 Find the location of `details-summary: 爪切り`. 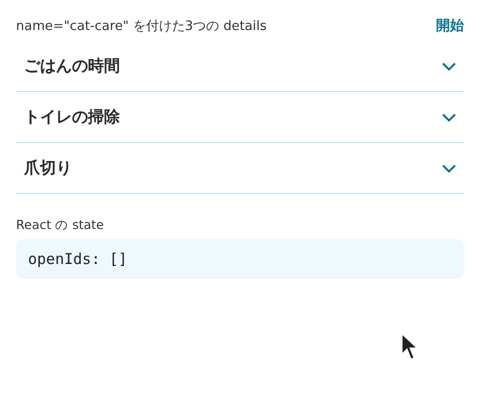

details-summary: 爪切り is located at coordinates (240, 168).